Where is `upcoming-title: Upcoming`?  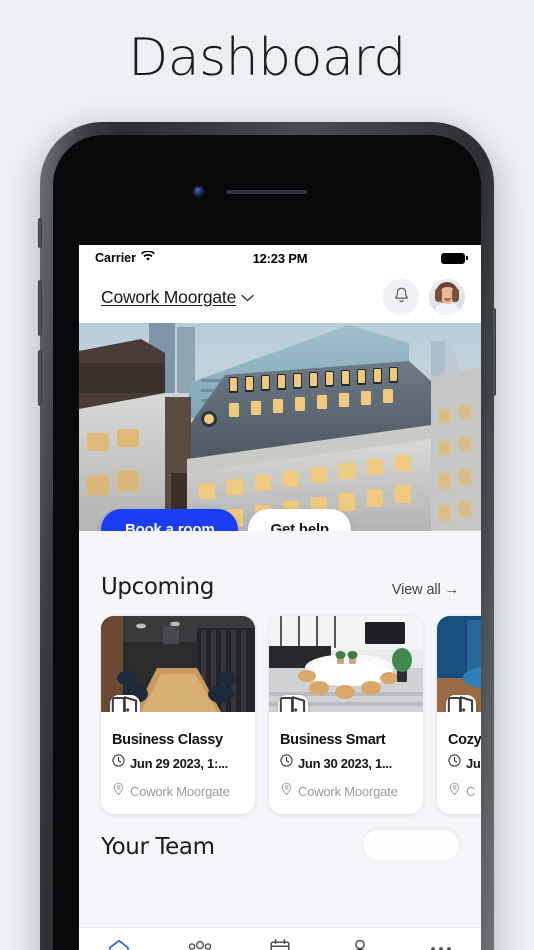
upcoming-title: Upcoming is located at coordinates (157, 587).